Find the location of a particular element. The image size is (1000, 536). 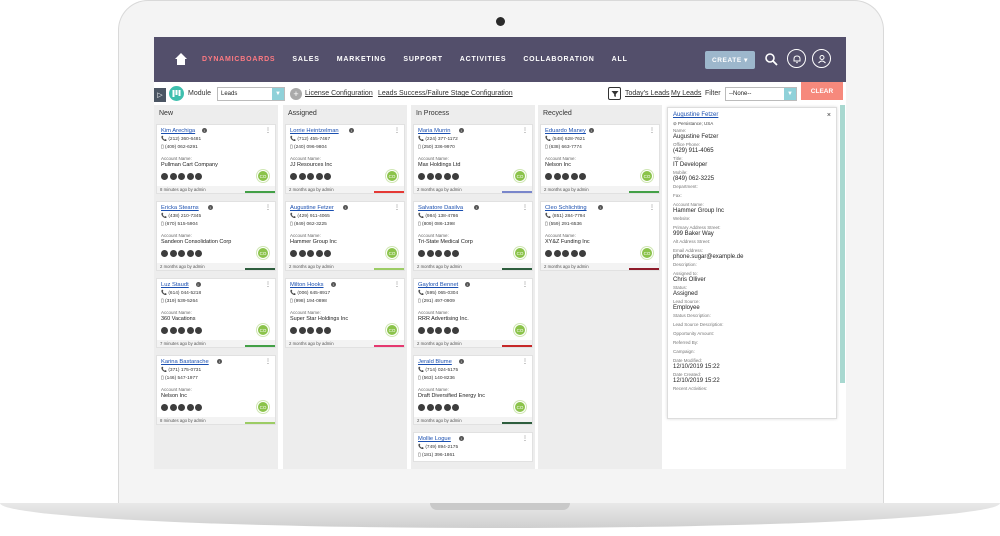

add-icon: + is located at coordinates (296, 94).